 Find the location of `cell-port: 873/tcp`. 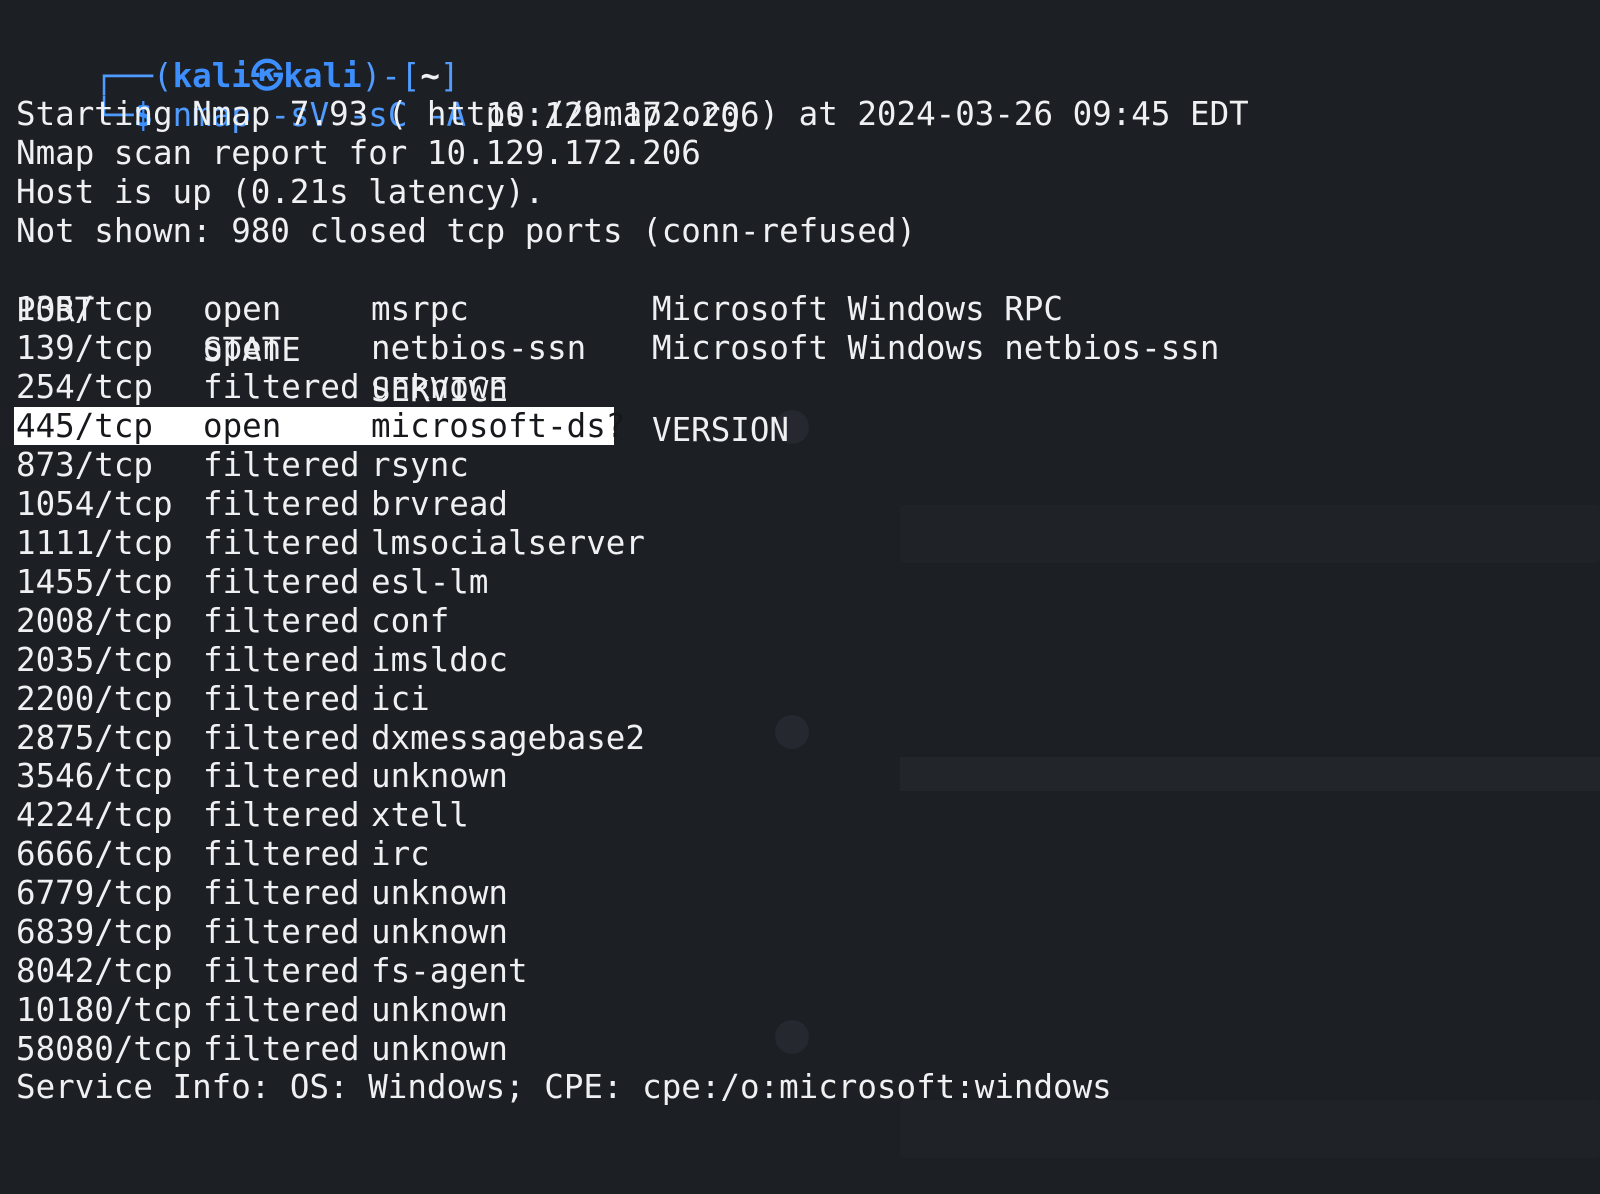

cell-port: 873/tcp is located at coordinates (84, 464).